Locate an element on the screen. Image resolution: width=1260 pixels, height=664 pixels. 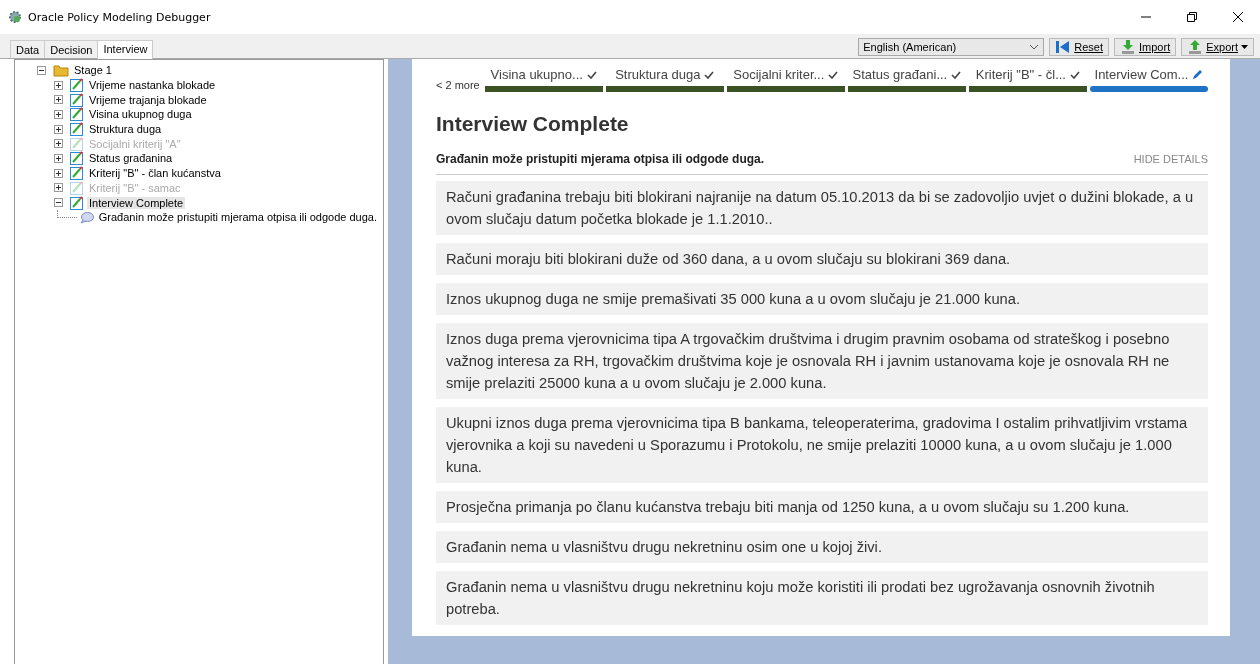
detail-text: Računi građanina trebaju biti blokirani najranije na datum 05.10.2013 da bi se zadovoljio uvjet o dužini blokade, a u ovom slučaju datum početka blokade je 1.1.2010.. is located at coordinates (822, 208).